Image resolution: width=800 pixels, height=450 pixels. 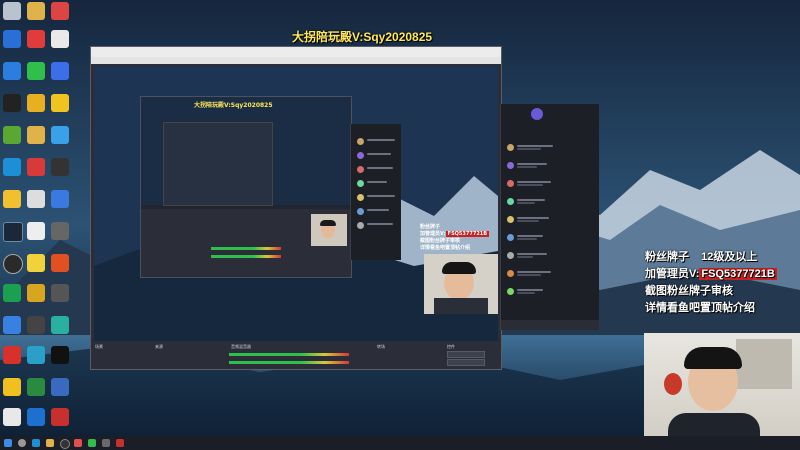 What do you see at coordinates (550, 325) in the screenshot?
I see `chat-input-bar` at bounding box center [550, 325].